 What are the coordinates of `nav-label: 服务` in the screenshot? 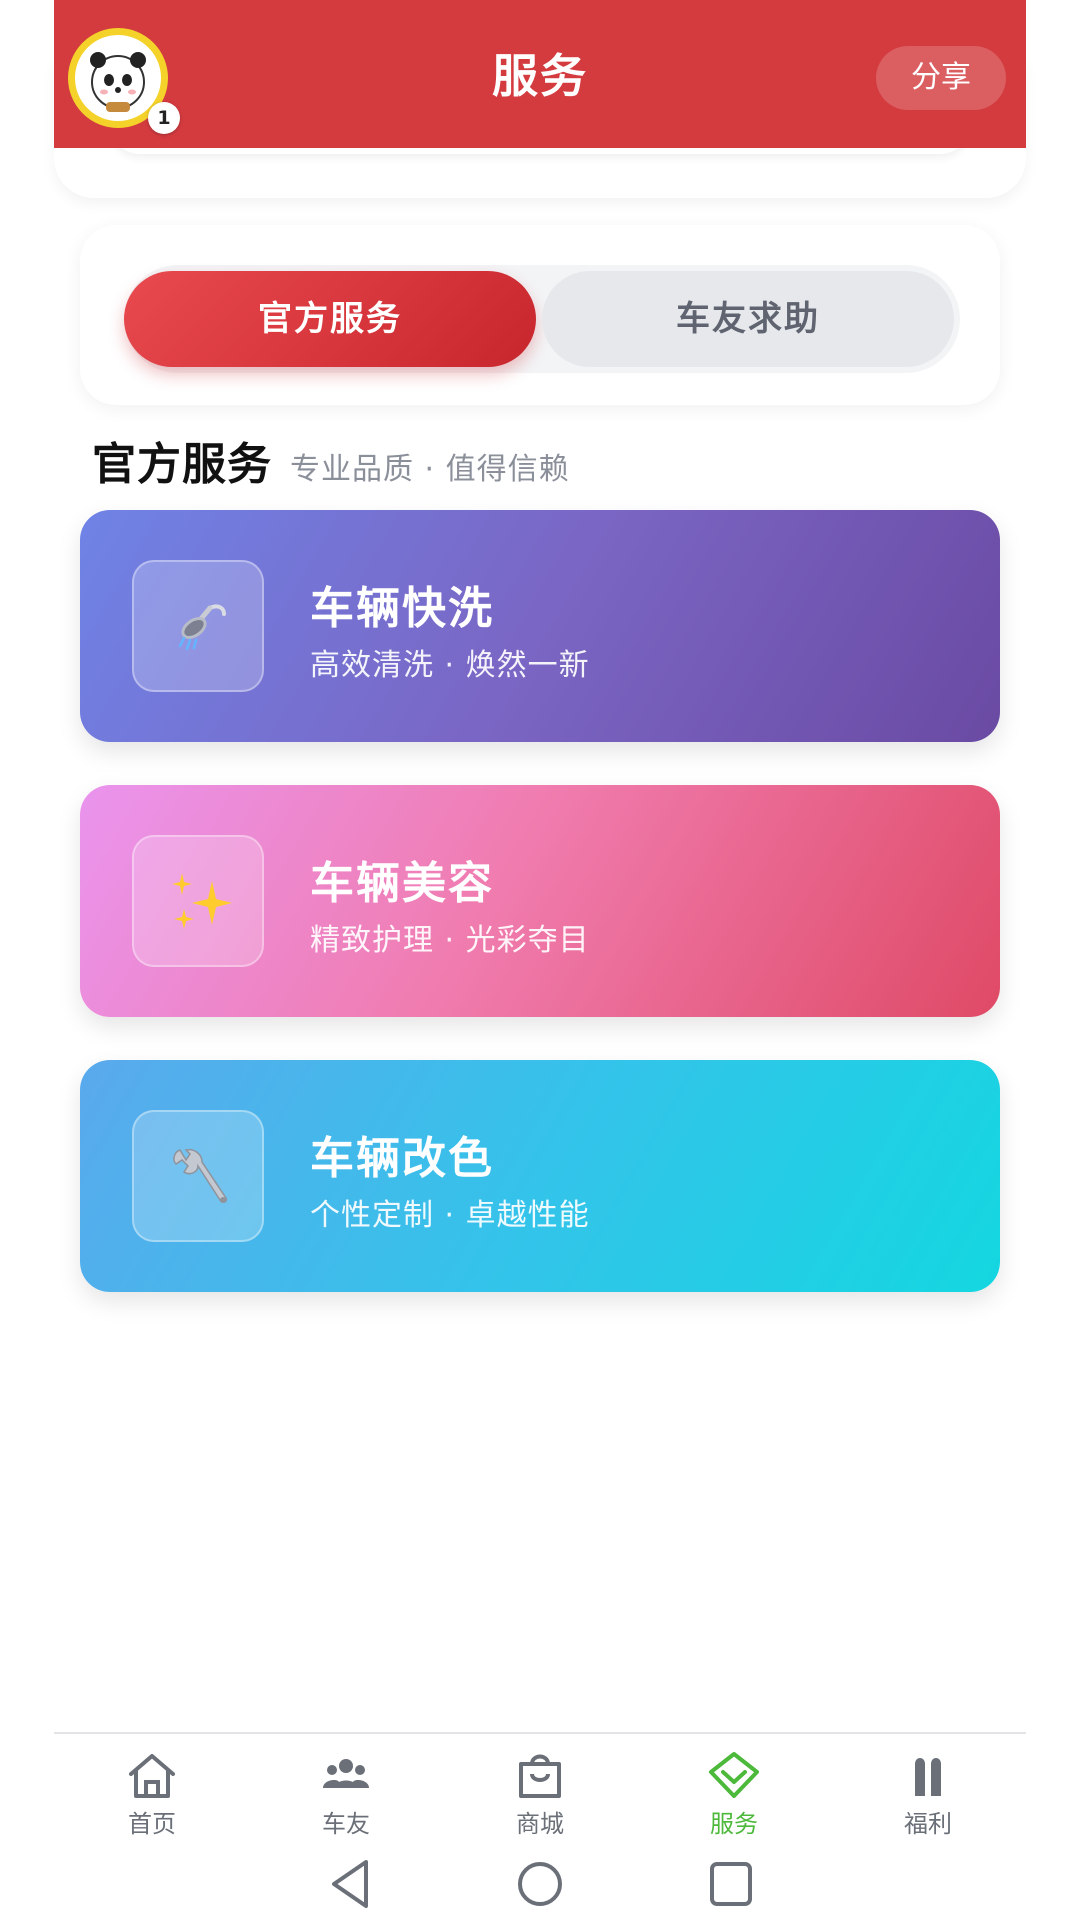 It's located at (734, 1824).